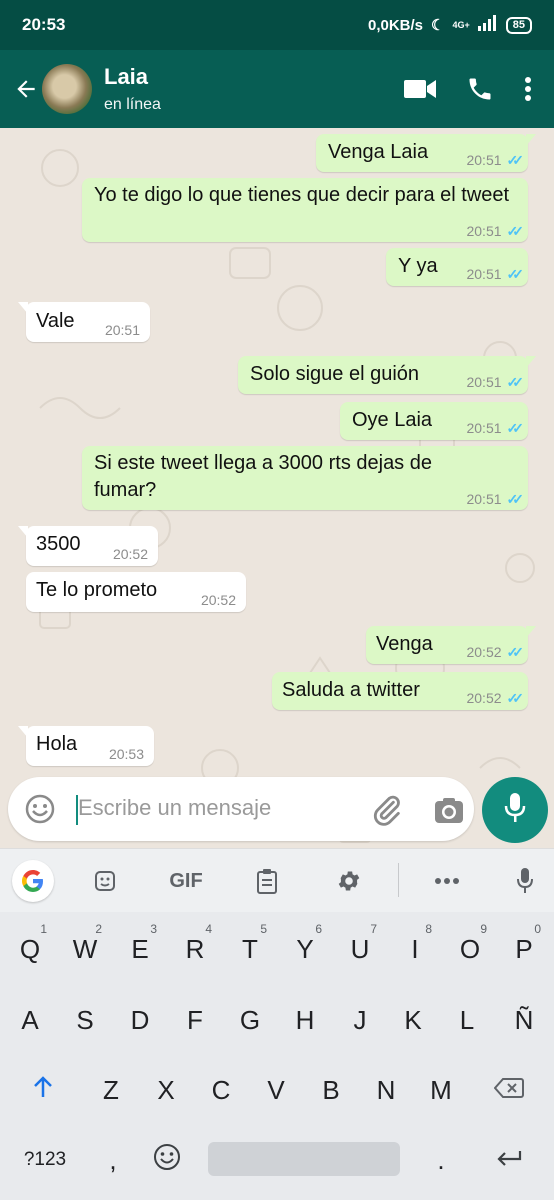 The image size is (554, 1200). I want to click on message-input: Escribe un mensaje, so click(174, 808).